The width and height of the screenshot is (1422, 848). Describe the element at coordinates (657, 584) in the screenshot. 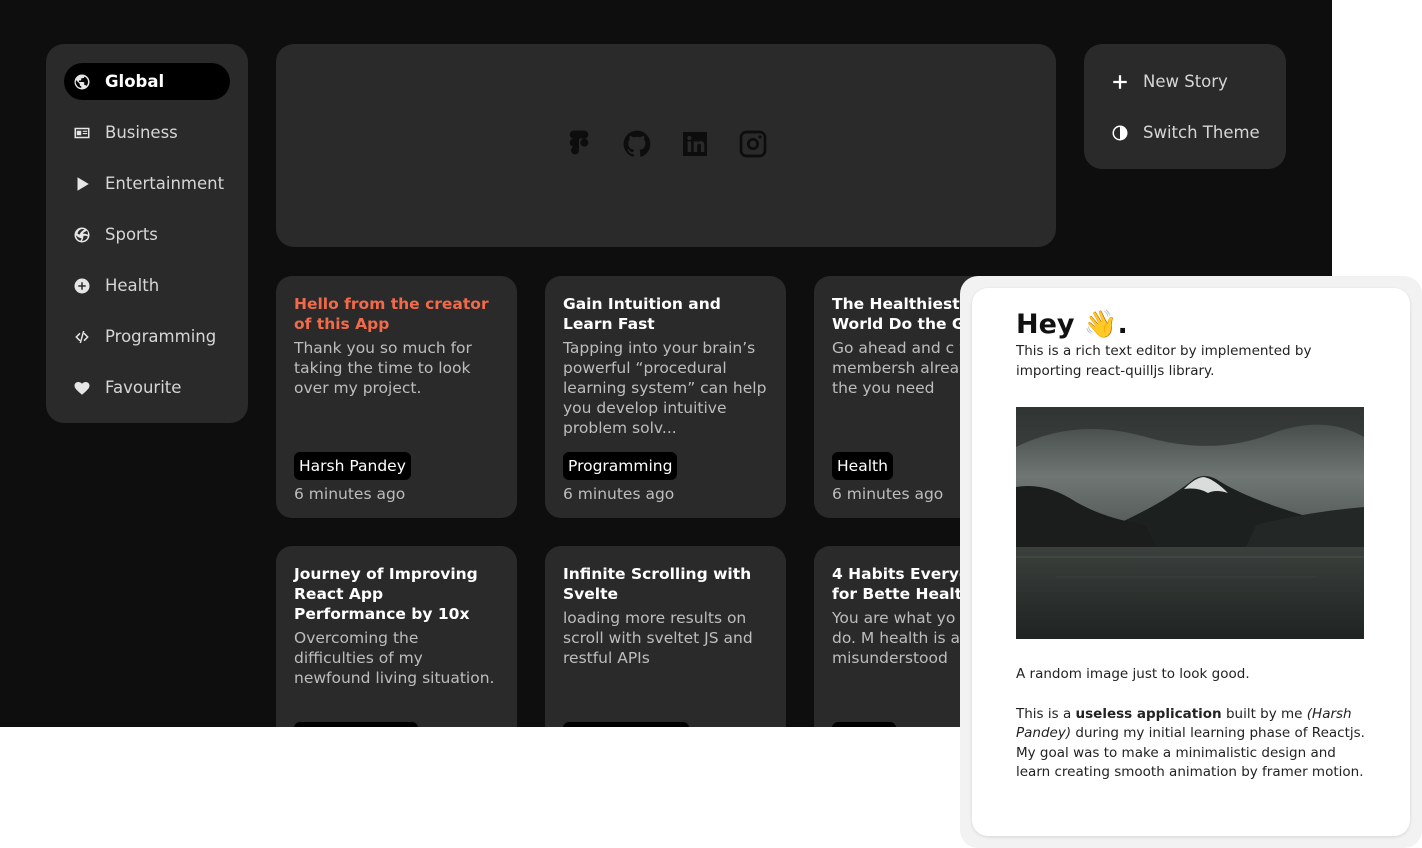

I see `card-title: Infinite Scrolling with Svelte` at that location.